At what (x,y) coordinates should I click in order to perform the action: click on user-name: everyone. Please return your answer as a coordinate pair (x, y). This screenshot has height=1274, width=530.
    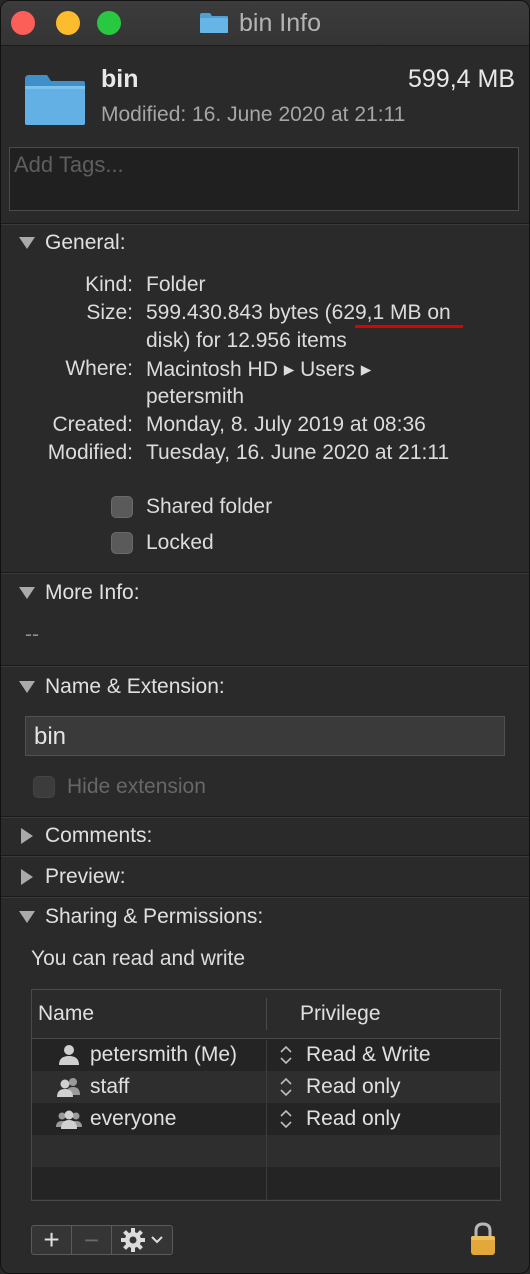
    Looking at the image, I should click on (133, 1118).